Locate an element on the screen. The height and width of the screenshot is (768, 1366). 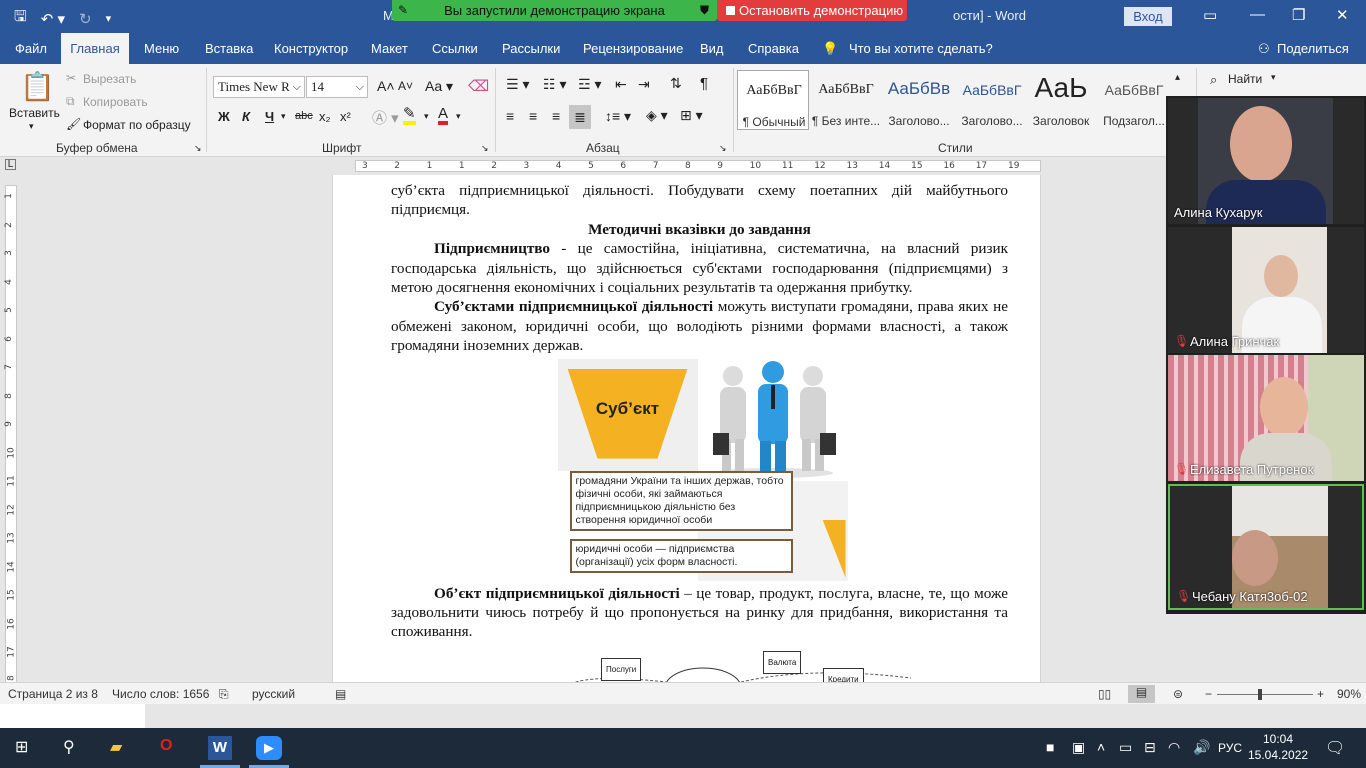
tab-mailings: Рассылки is located at coordinates (531, 48).